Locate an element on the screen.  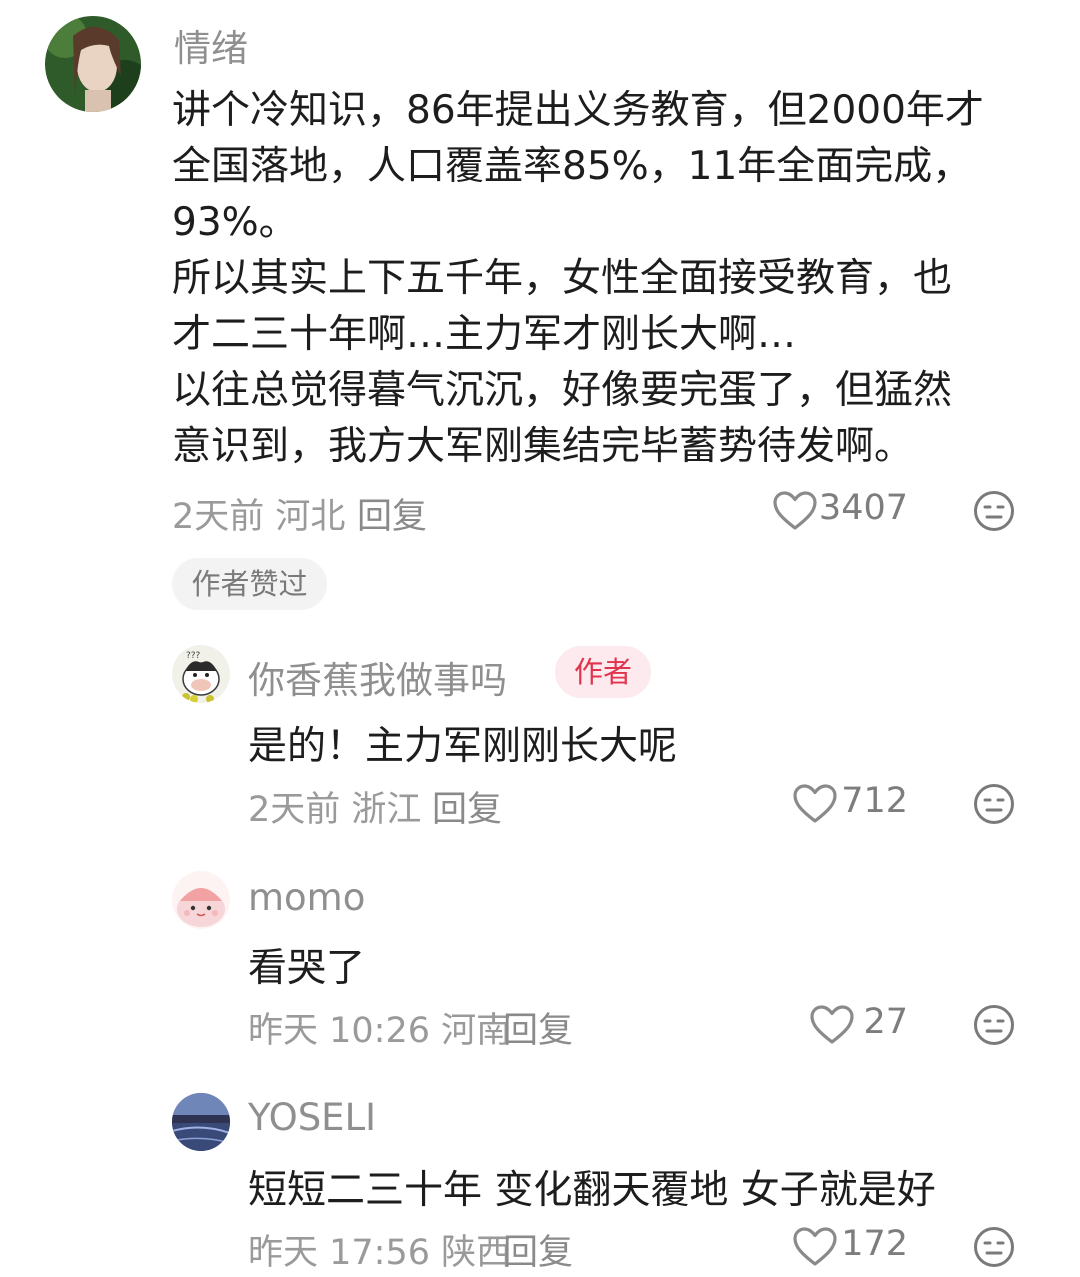
reply-username: momo is located at coordinates (306, 897).